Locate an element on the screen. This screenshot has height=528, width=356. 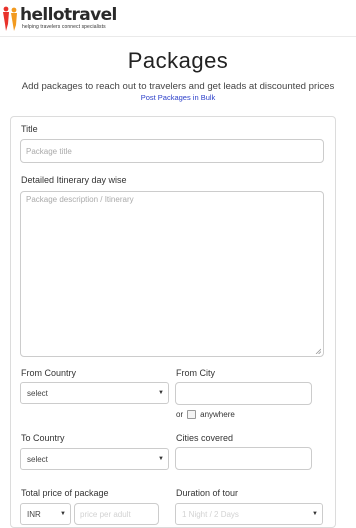
anywhere-checkbox is located at coordinates (192, 414).